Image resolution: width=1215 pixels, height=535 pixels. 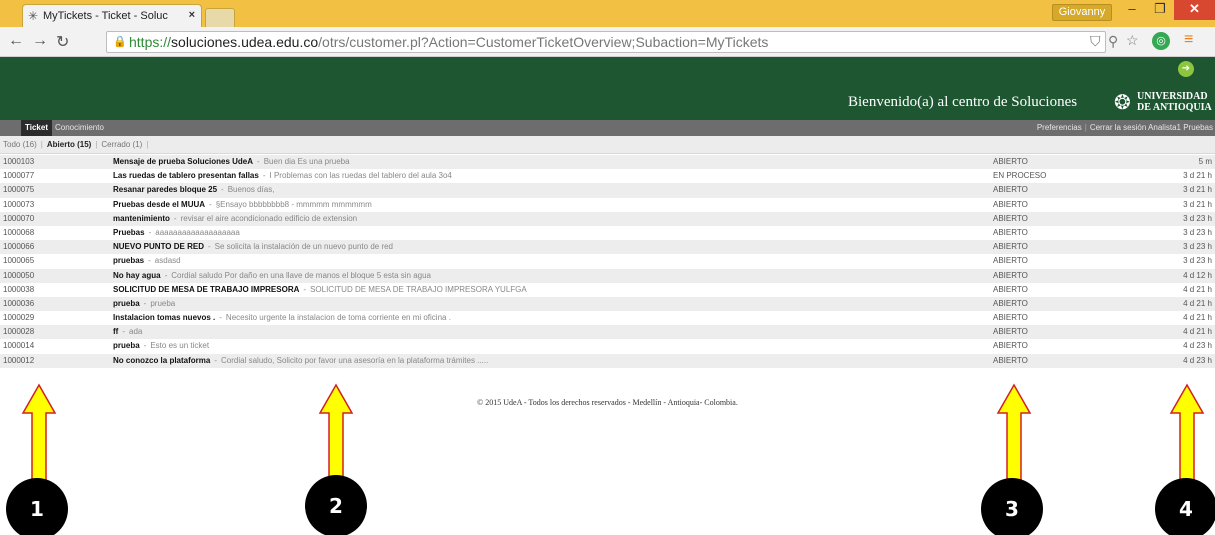 I want to click on ticket-subject: No conozco la plataforma, so click(x=161, y=360).